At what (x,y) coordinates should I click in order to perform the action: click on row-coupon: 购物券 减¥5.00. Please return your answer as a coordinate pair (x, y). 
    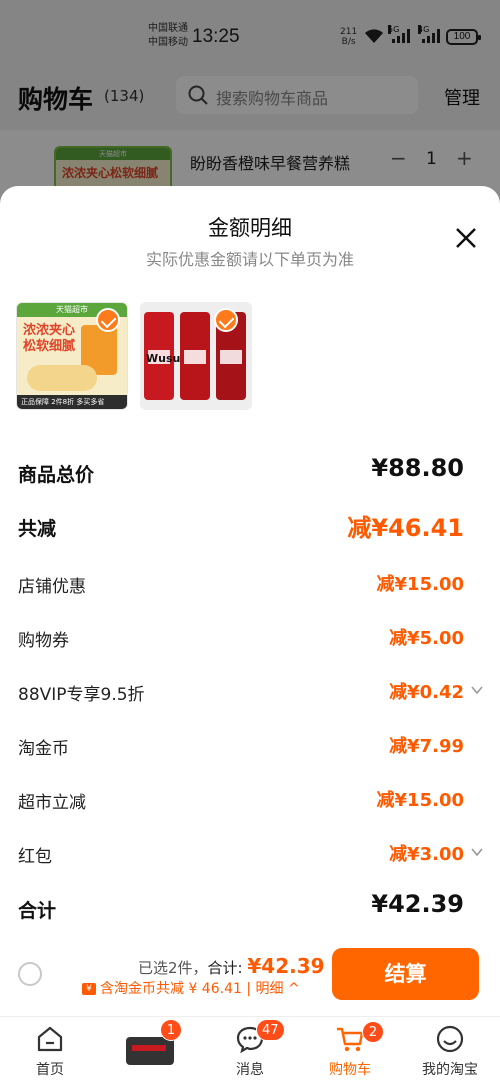
    Looking at the image, I should click on (250, 638).